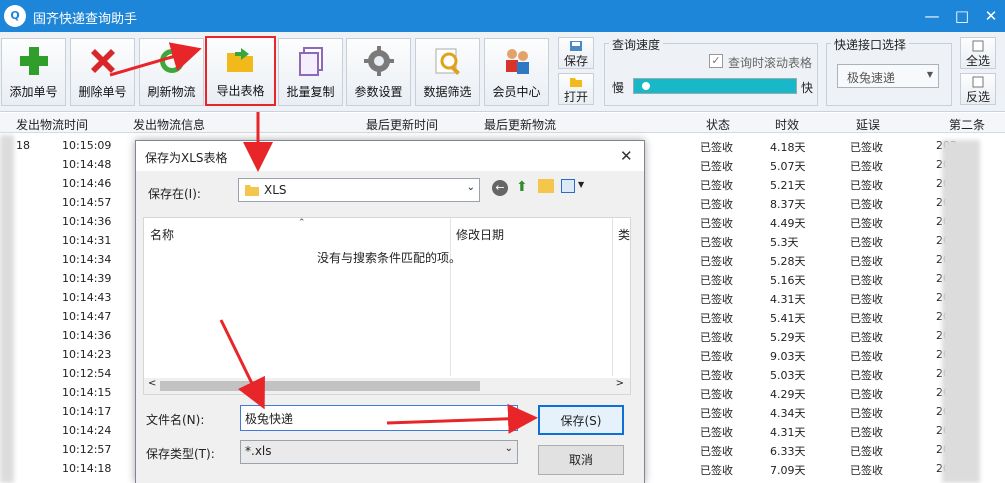  I want to click on arrow-to-export, so click(155, 59).